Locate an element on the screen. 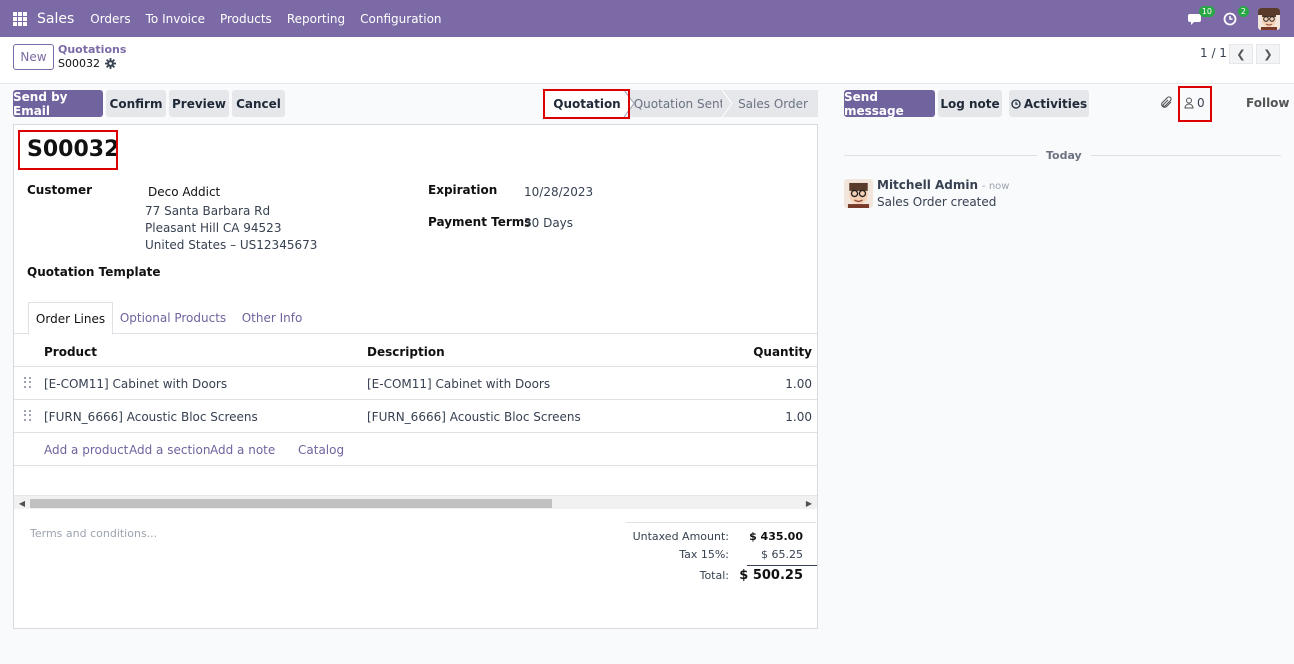 The width and height of the screenshot is (1294, 664). customer-label: Customer is located at coordinates (60, 190).